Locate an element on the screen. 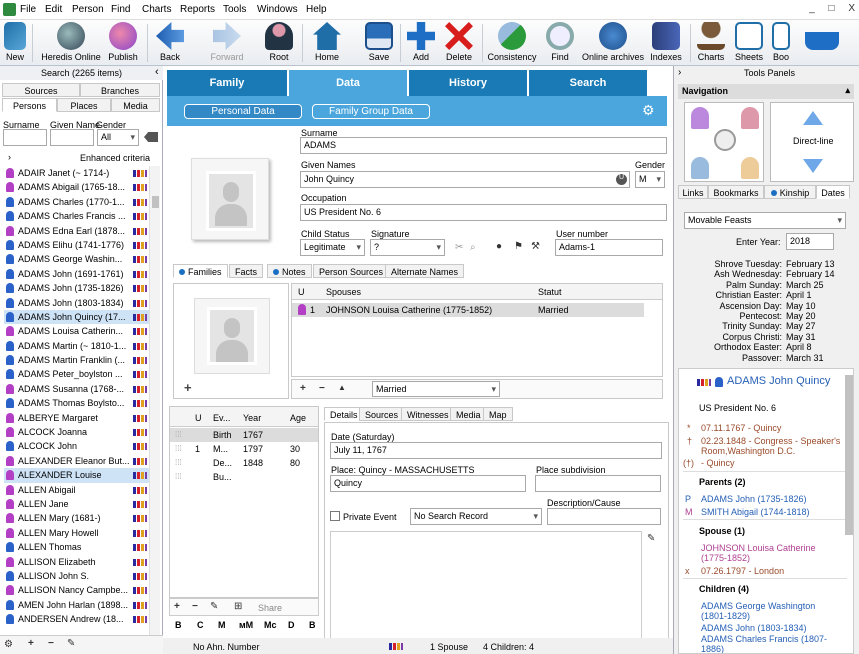 The height and width of the screenshot is (654, 859). menu-find: Find is located at coordinates (120, 9).